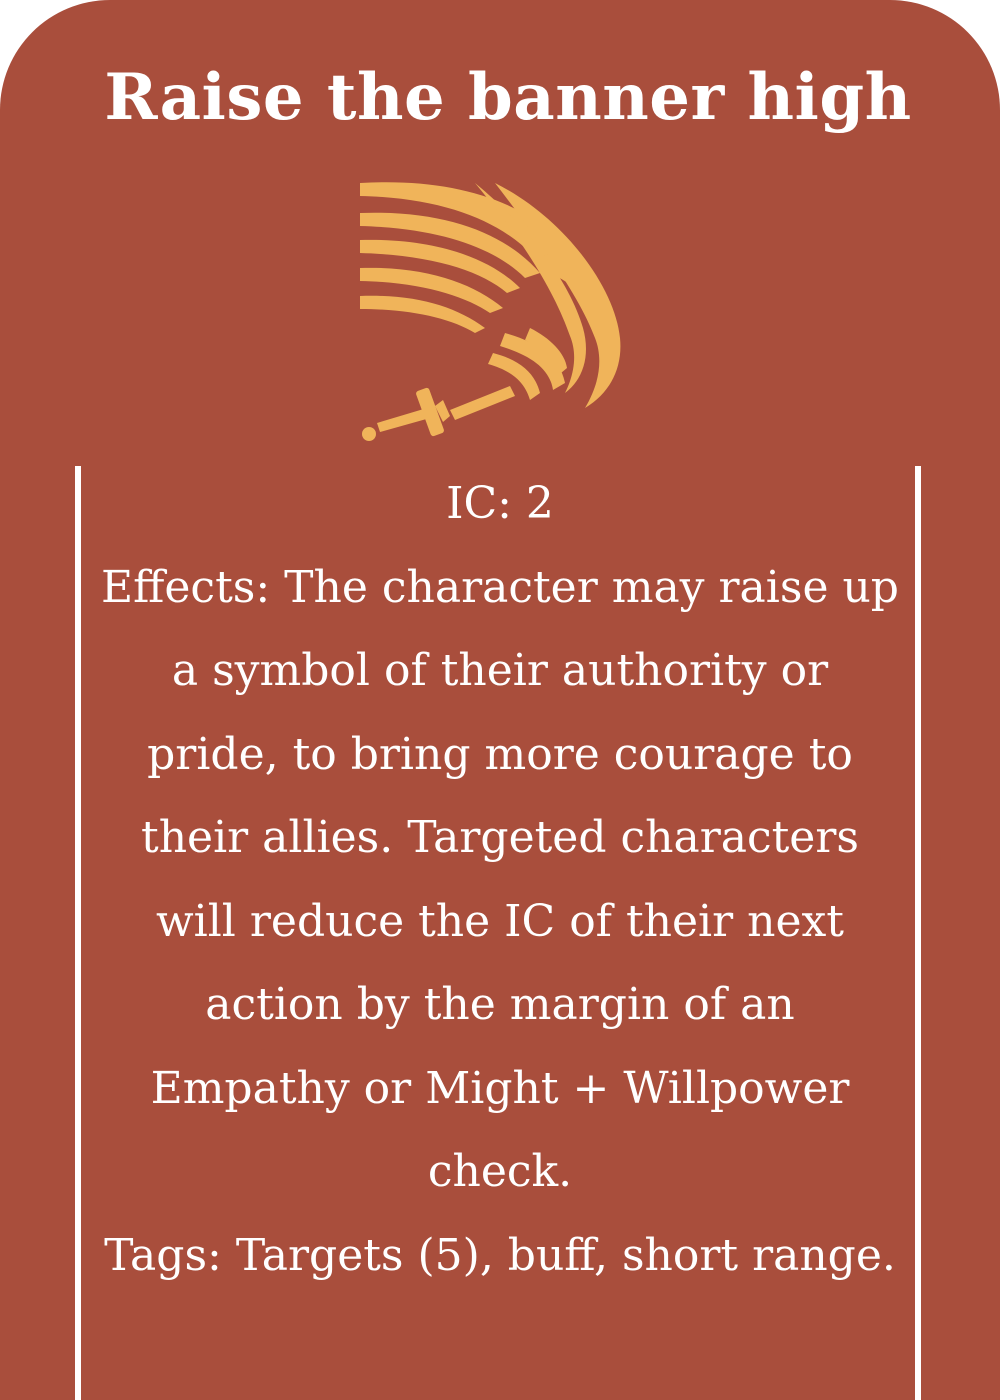 The height and width of the screenshot is (1400, 1000). What do you see at coordinates (78, 933) in the screenshot?
I see `frame-left-border` at bounding box center [78, 933].